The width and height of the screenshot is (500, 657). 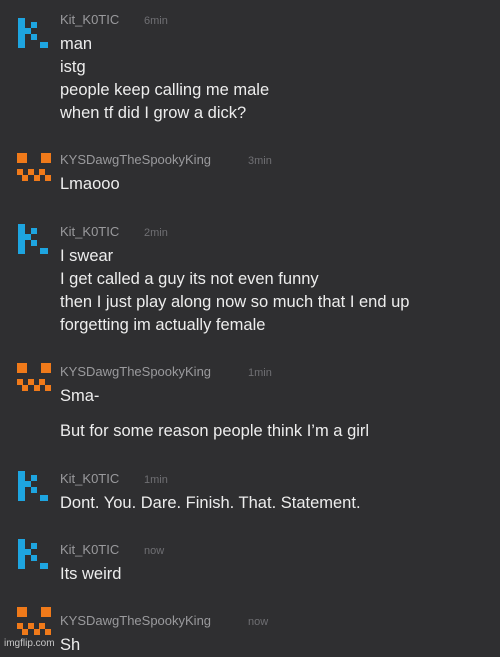 What do you see at coordinates (76, 44) in the screenshot?
I see `message-line: man` at bounding box center [76, 44].